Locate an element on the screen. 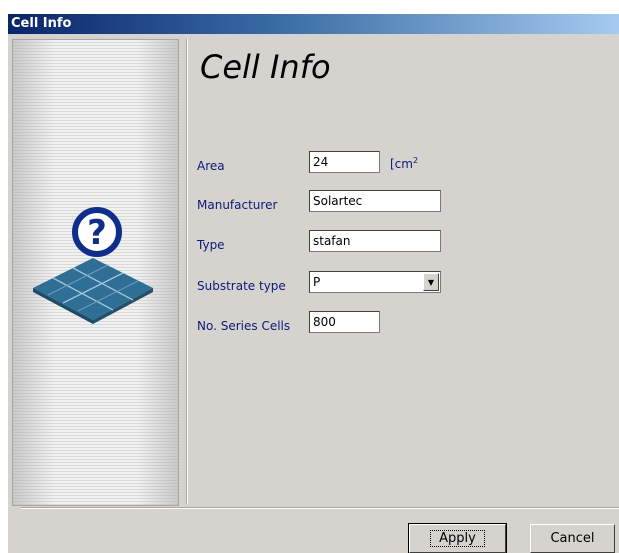  solar-help-illustration: ? is located at coordinates (93, 265).